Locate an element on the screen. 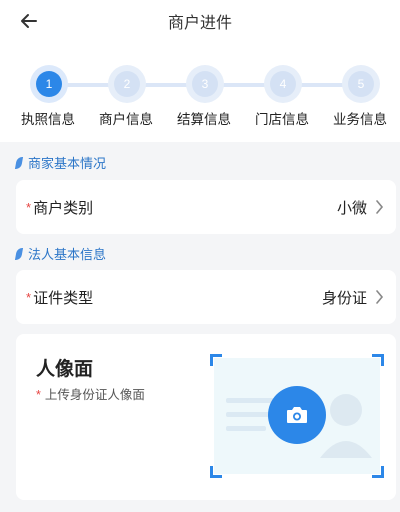 The height and width of the screenshot is (512, 400). step-label: 执照信息 is located at coordinates (48, 119).